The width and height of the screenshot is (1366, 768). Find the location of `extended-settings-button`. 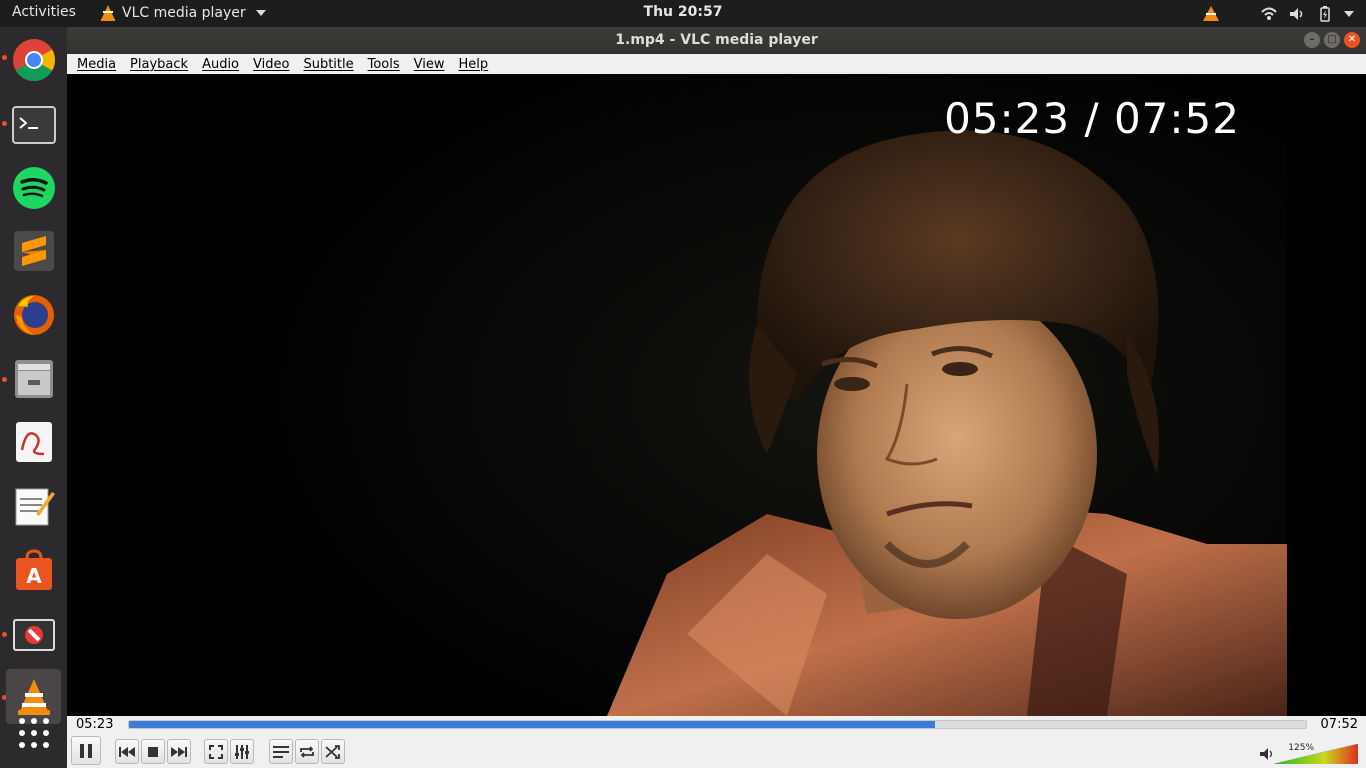

extended-settings-button is located at coordinates (242, 751).